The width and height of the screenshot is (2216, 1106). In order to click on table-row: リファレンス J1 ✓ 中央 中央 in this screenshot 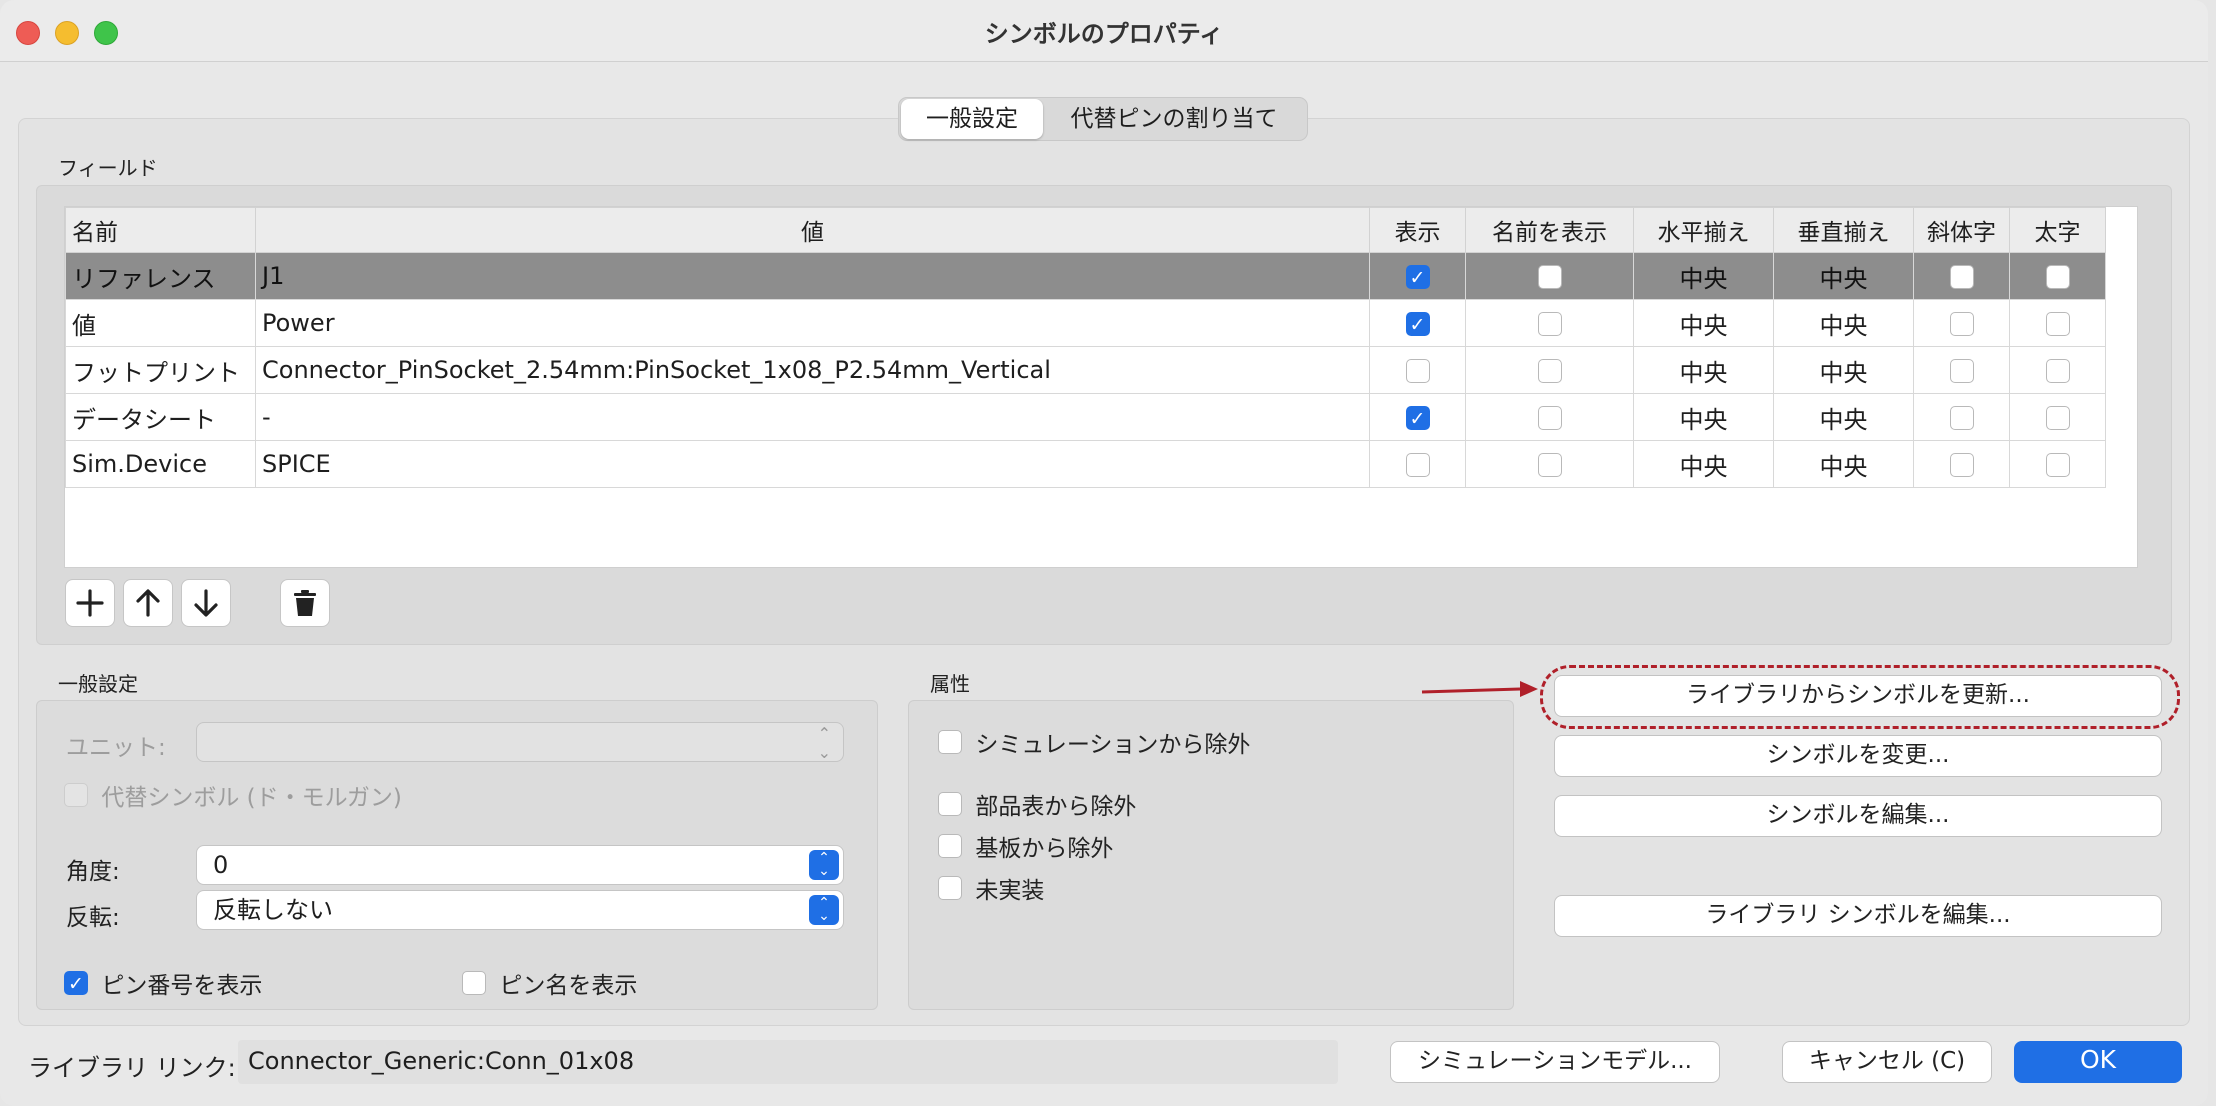, I will do `click(1085, 276)`.